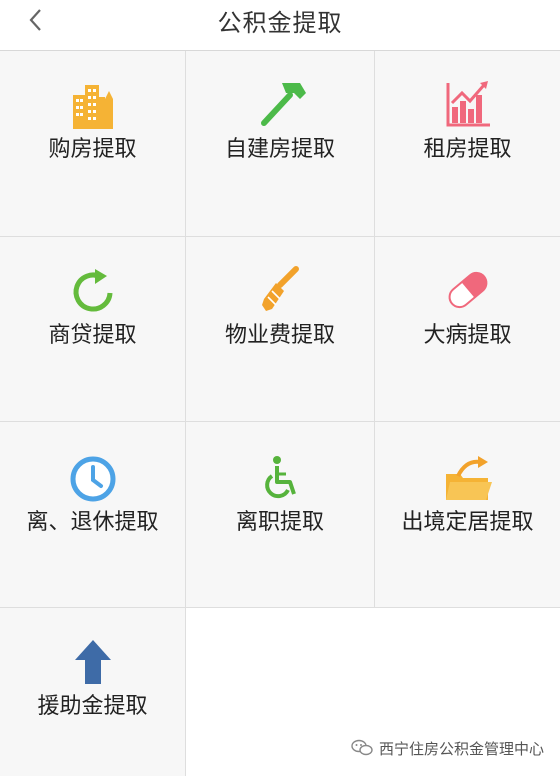  I want to click on grid-item-label: 物业费提取, so click(279, 335).